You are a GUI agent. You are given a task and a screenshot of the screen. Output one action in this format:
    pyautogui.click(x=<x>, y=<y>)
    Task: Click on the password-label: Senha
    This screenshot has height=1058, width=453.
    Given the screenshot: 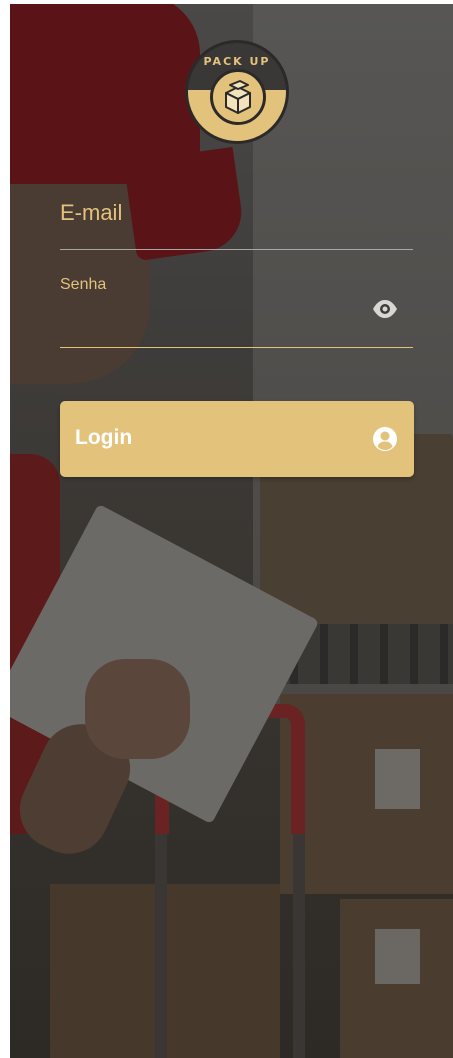 What is the action you would take?
    pyautogui.click(x=83, y=284)
    